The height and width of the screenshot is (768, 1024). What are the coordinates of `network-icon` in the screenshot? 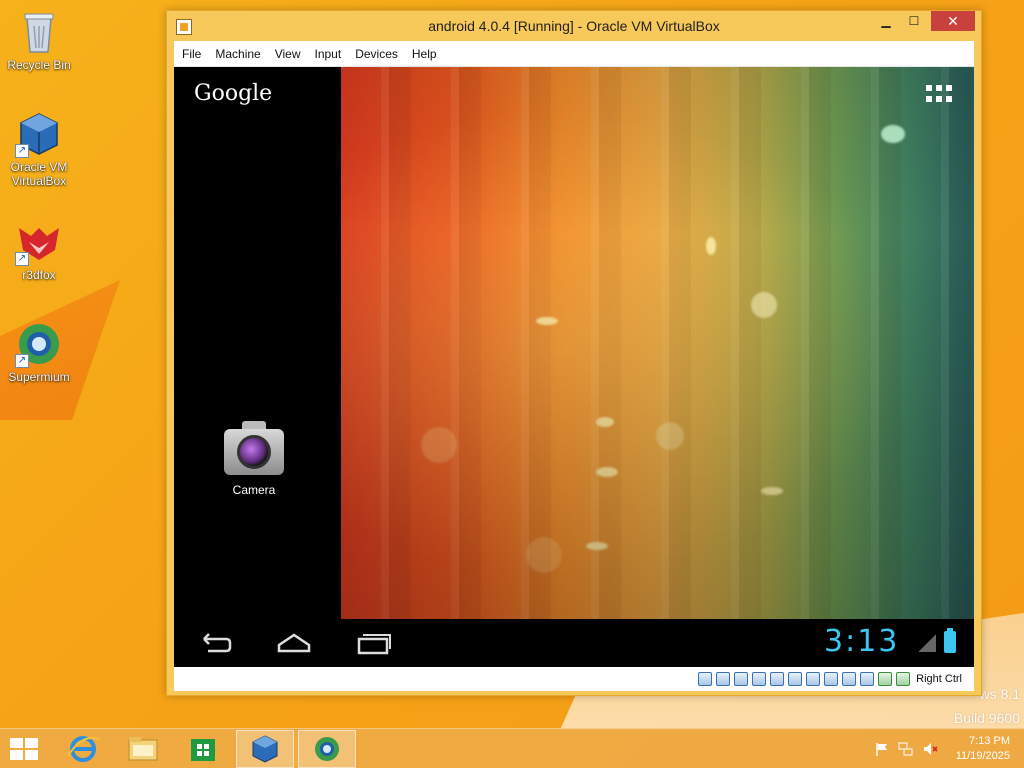 It's located at (759, 679).